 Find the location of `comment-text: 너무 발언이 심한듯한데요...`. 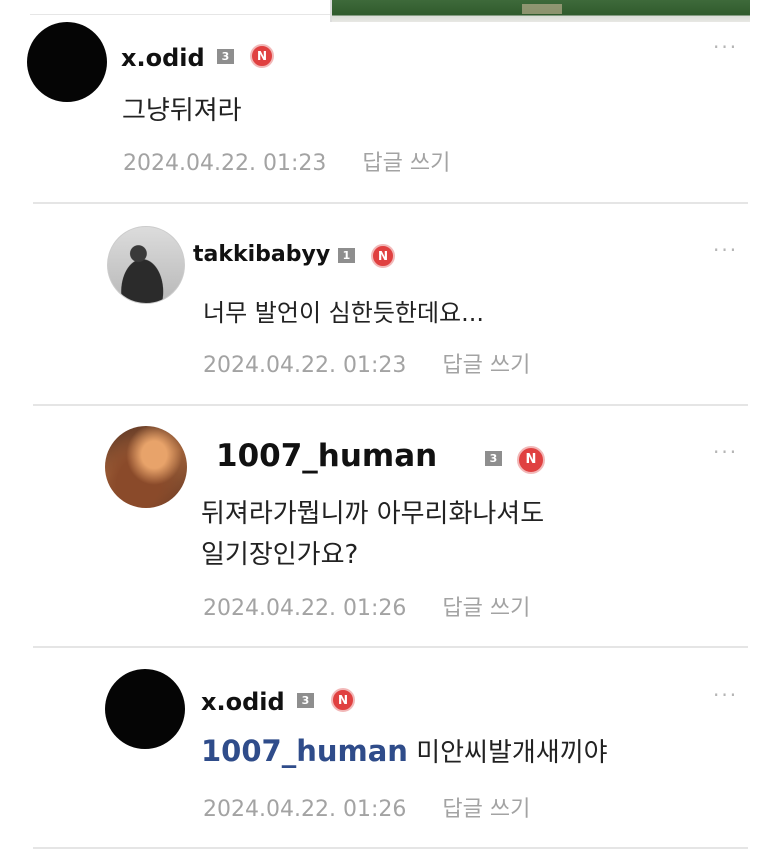

comment-text: 너무 발언이 심한듯한데요... is located at coordinates (344, 313).